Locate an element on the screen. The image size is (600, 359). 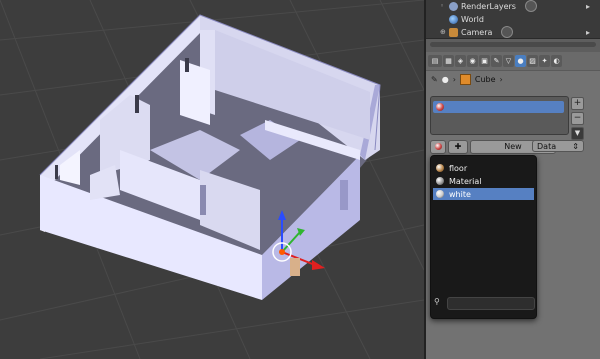
render-layers-icon is located at coordinates (453, 6).